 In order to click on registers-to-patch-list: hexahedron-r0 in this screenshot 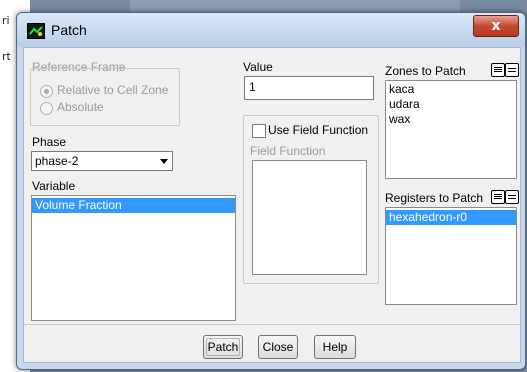, I will do `click(451, 256)`.